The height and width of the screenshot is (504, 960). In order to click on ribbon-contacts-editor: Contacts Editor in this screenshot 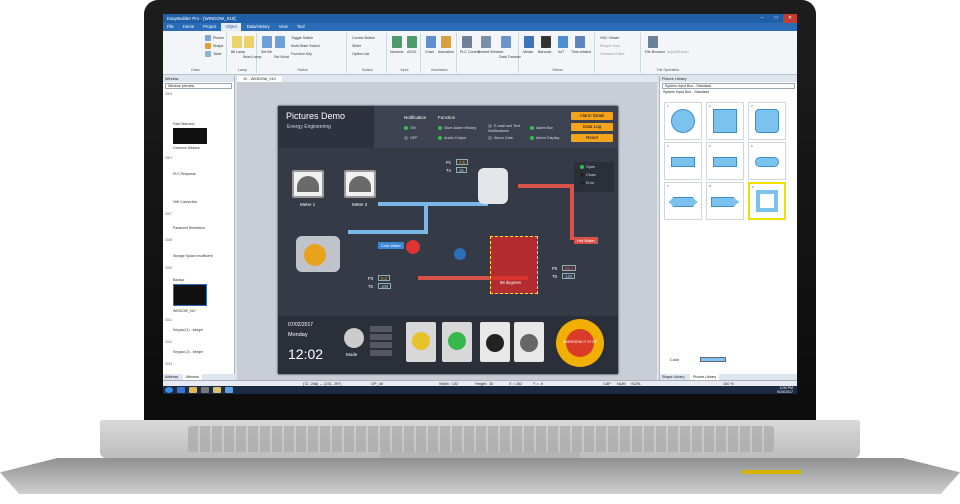, I will do `click(612, 54)`.